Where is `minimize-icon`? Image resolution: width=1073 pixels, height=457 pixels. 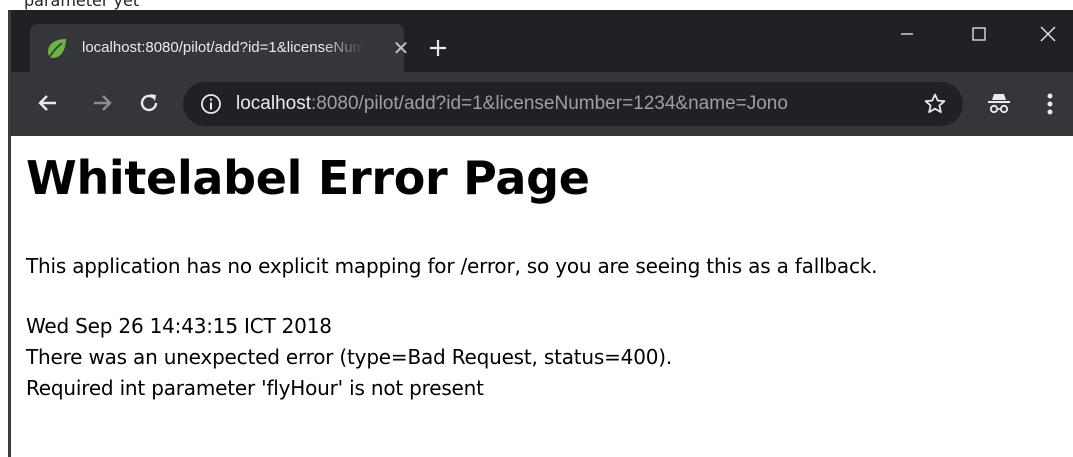 minimize-icon is located at coordinates (907, 34).